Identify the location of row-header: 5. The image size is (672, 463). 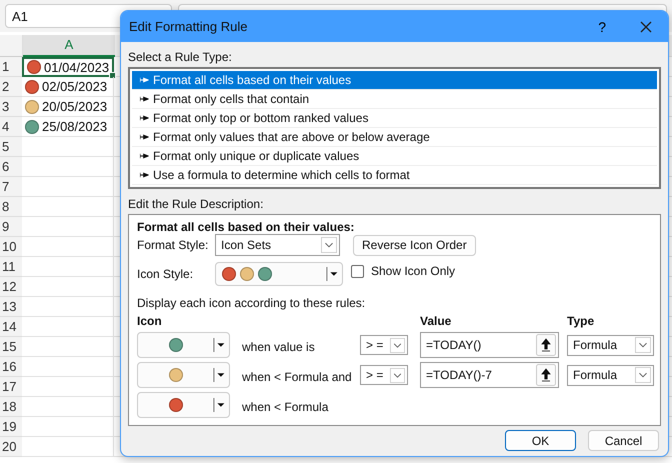
(11, 147).